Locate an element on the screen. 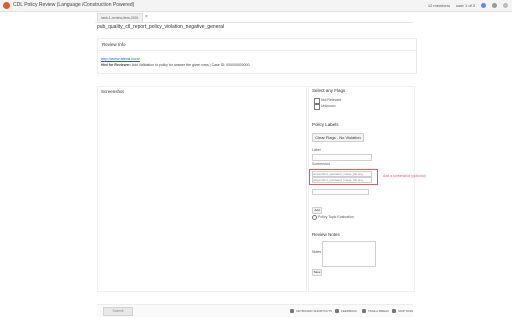 The image size is (512, 320). tab-review-item: task-1-review-item-0001 is located at coordinates (120, 17).